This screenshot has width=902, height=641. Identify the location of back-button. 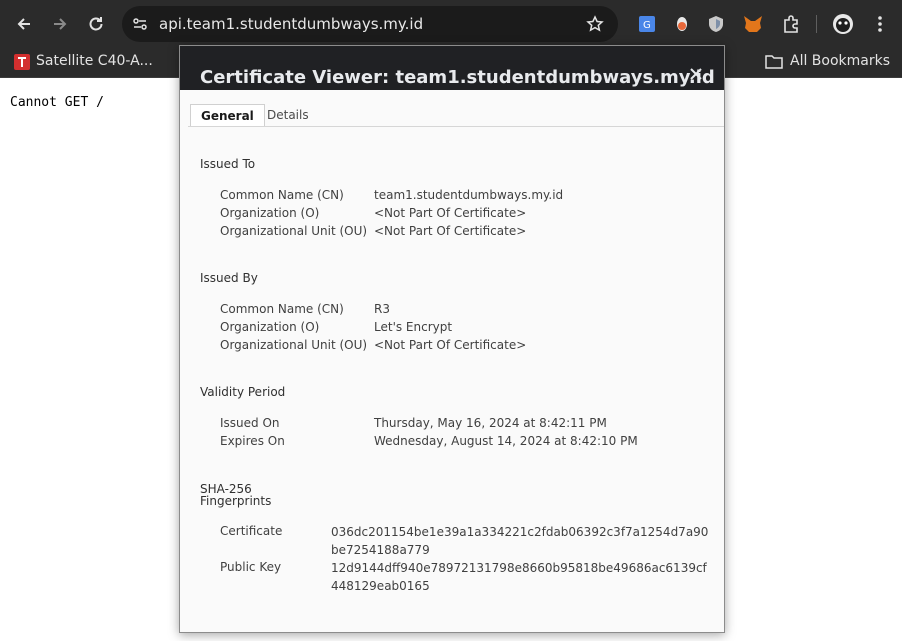
(24, 24).